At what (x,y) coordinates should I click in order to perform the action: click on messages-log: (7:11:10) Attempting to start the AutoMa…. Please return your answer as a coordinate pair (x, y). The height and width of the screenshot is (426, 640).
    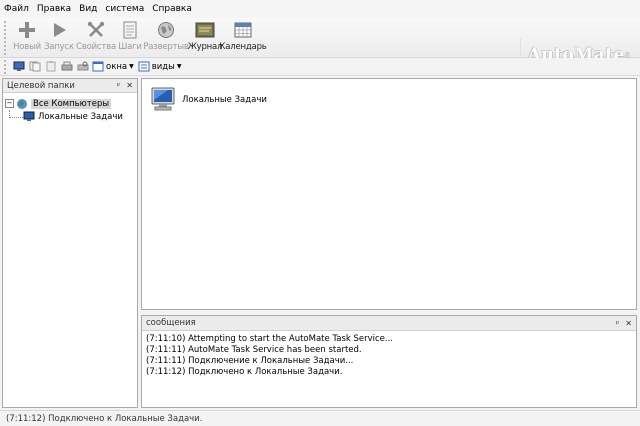
    Looking at the image, I should click on (389, 356).